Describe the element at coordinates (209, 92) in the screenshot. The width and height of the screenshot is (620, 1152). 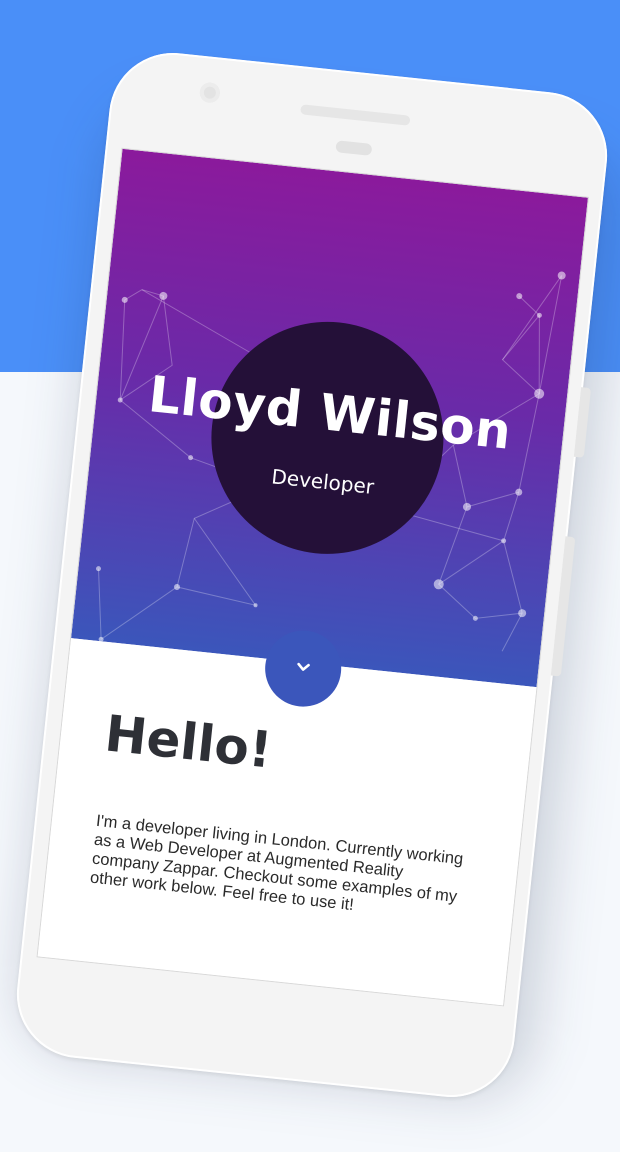
I see `phone-camera` at that location.